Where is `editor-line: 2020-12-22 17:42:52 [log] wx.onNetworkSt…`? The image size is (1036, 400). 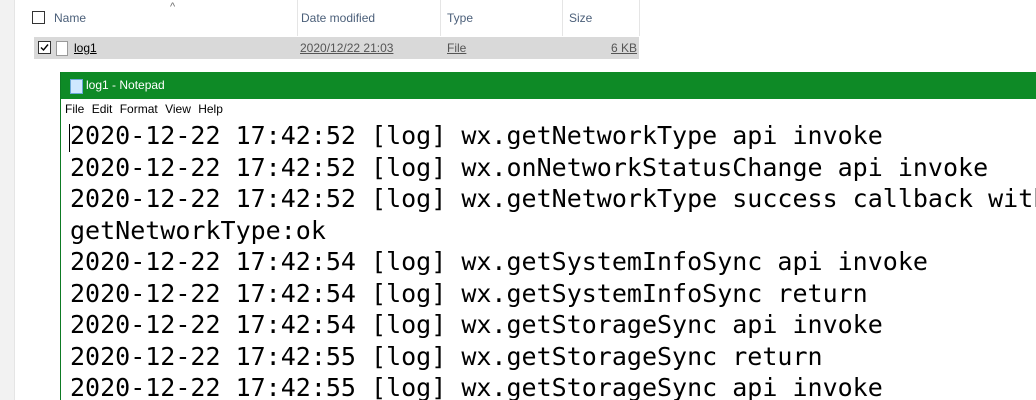 editor-line: 2020-12-22 17:42:52 [log] wx.onNetworkSt… is located at coordinates (529, 167).